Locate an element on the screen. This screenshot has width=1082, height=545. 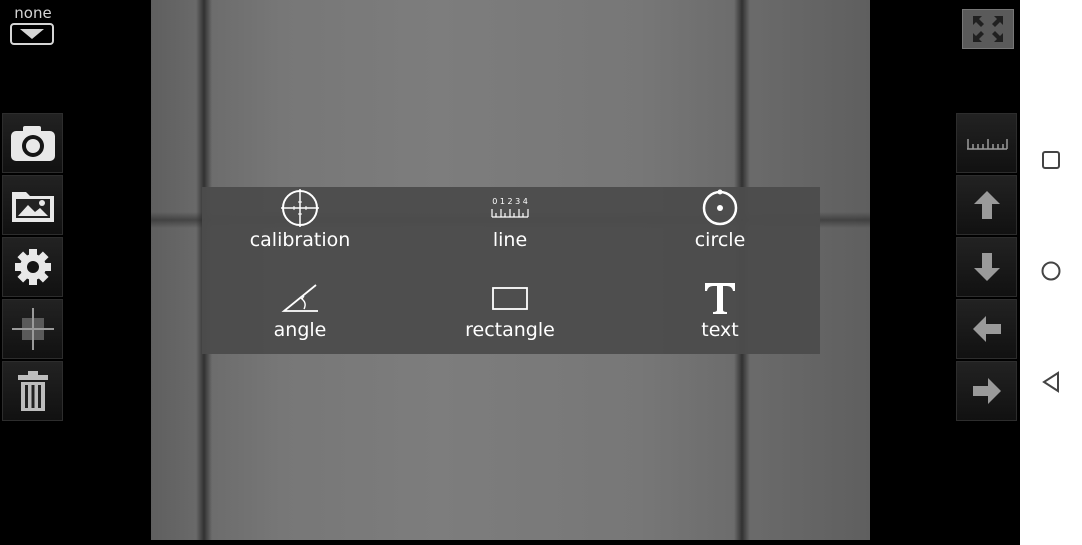
chevron-down-icon is located at coordinates (32, 34).